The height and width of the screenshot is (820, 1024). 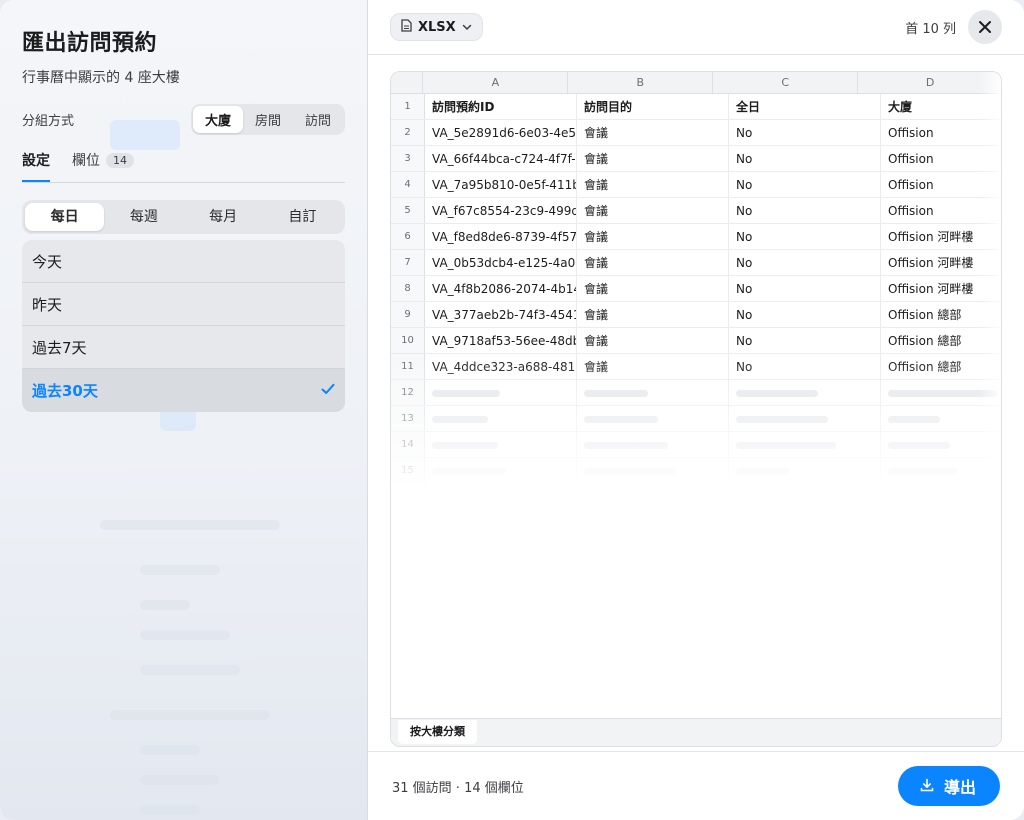 What do you see at coordinates (408, 288) in the screenshot?
I see `row-number: 8` at bounding box center [408, 288].